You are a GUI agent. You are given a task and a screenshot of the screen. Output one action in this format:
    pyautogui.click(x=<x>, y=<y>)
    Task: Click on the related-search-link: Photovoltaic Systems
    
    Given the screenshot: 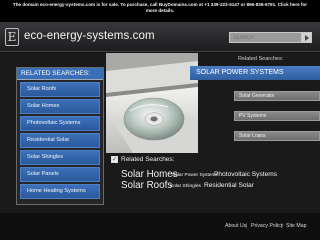 What is the action you would take?
    pyautogui.click(x=60, y=123)
    